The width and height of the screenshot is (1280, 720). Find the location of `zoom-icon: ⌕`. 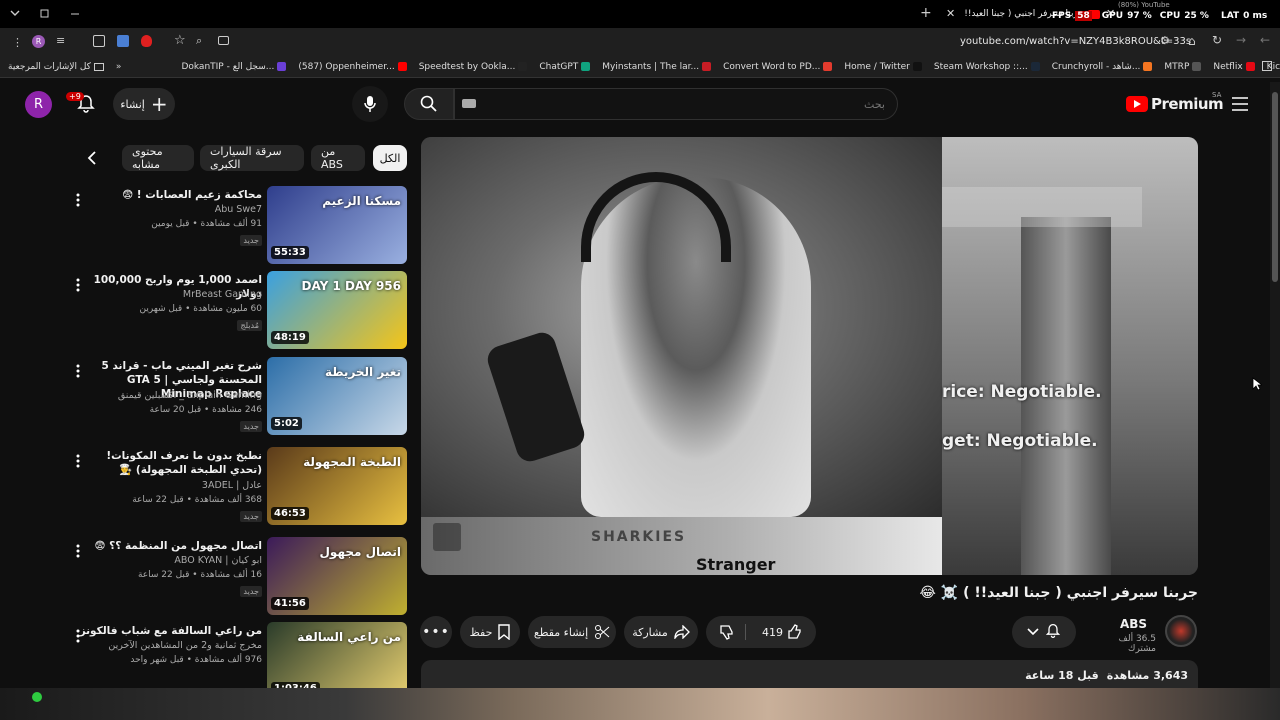

zoom-icon: ⌕ is located at coordinates (199, 41).